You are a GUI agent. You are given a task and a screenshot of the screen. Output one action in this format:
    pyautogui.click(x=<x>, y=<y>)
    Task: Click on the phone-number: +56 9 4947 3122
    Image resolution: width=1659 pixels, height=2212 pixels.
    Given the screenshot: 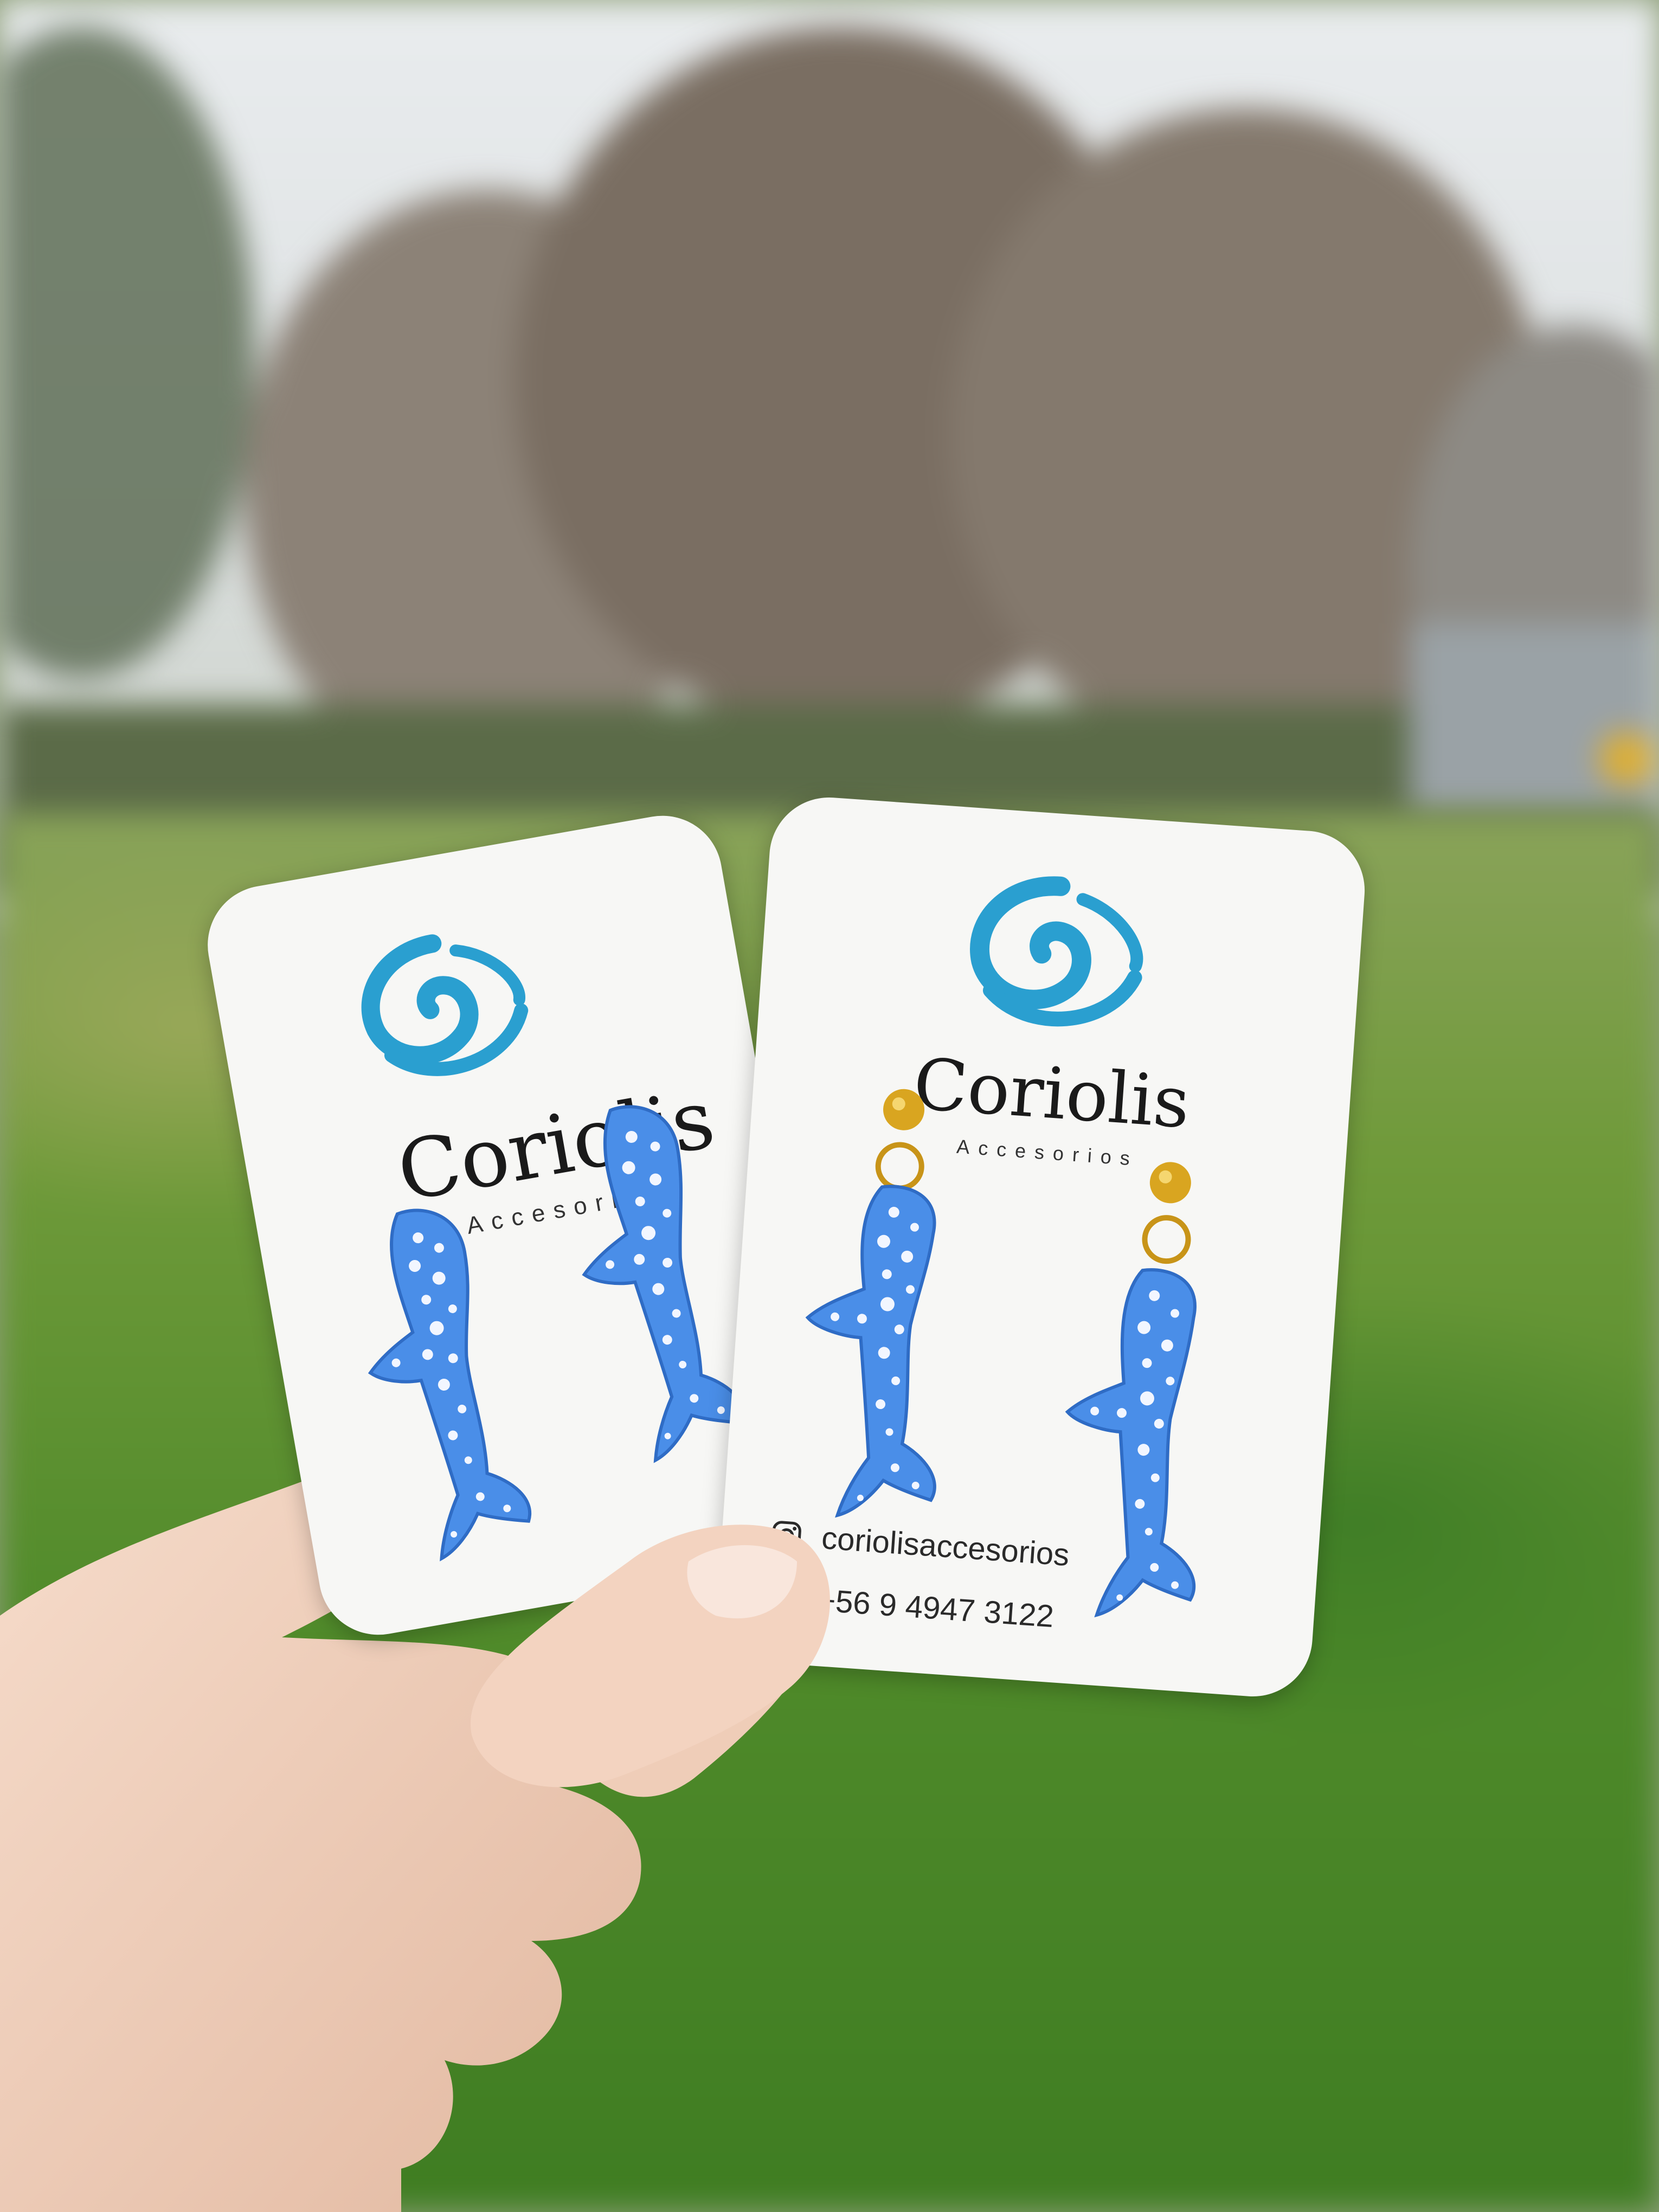 What is the action you would take?
    pyautogui.click(x=910, y=1606)
    